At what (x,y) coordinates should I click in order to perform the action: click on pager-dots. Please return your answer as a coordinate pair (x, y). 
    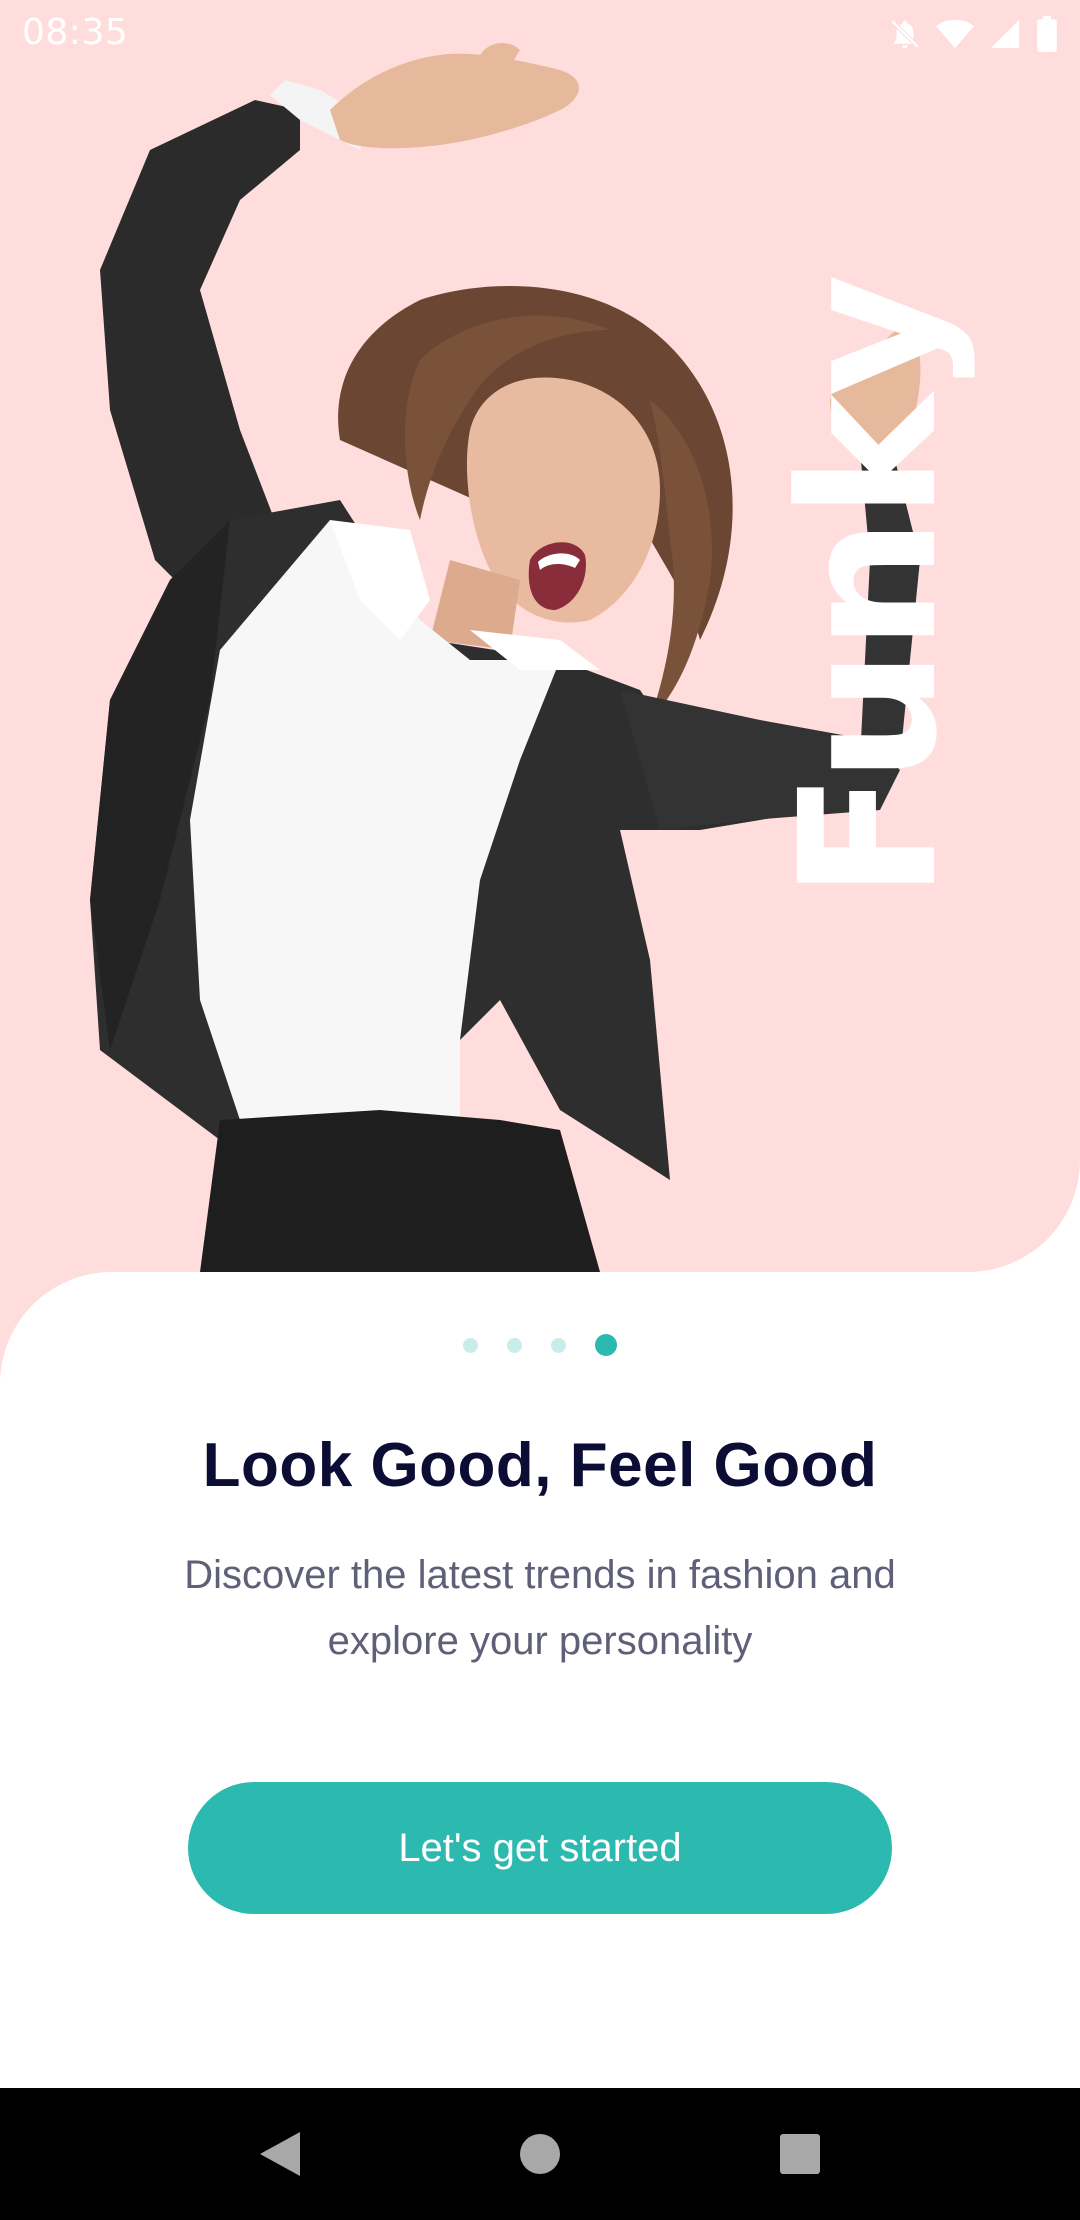
    Looking at the image, I should click on (540, 1345).